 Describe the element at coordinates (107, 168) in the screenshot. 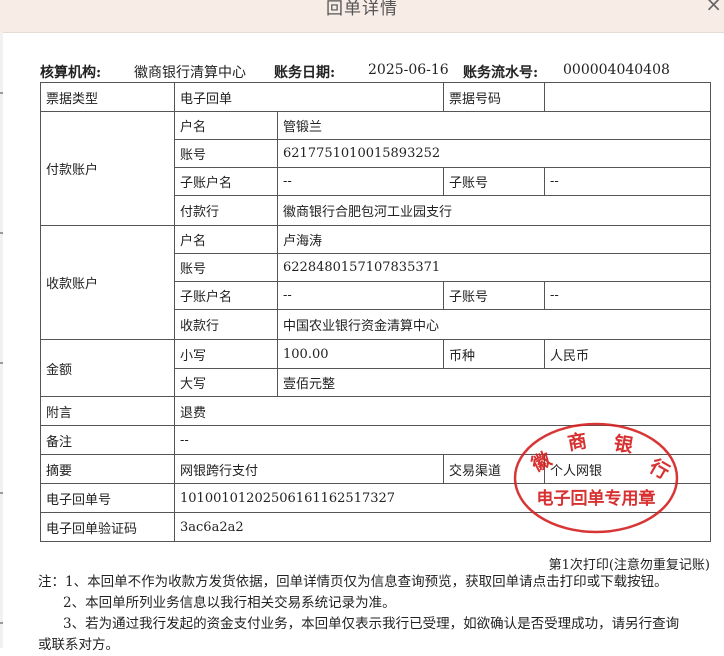

I see `payer-section-label: 付款账户` at that location.